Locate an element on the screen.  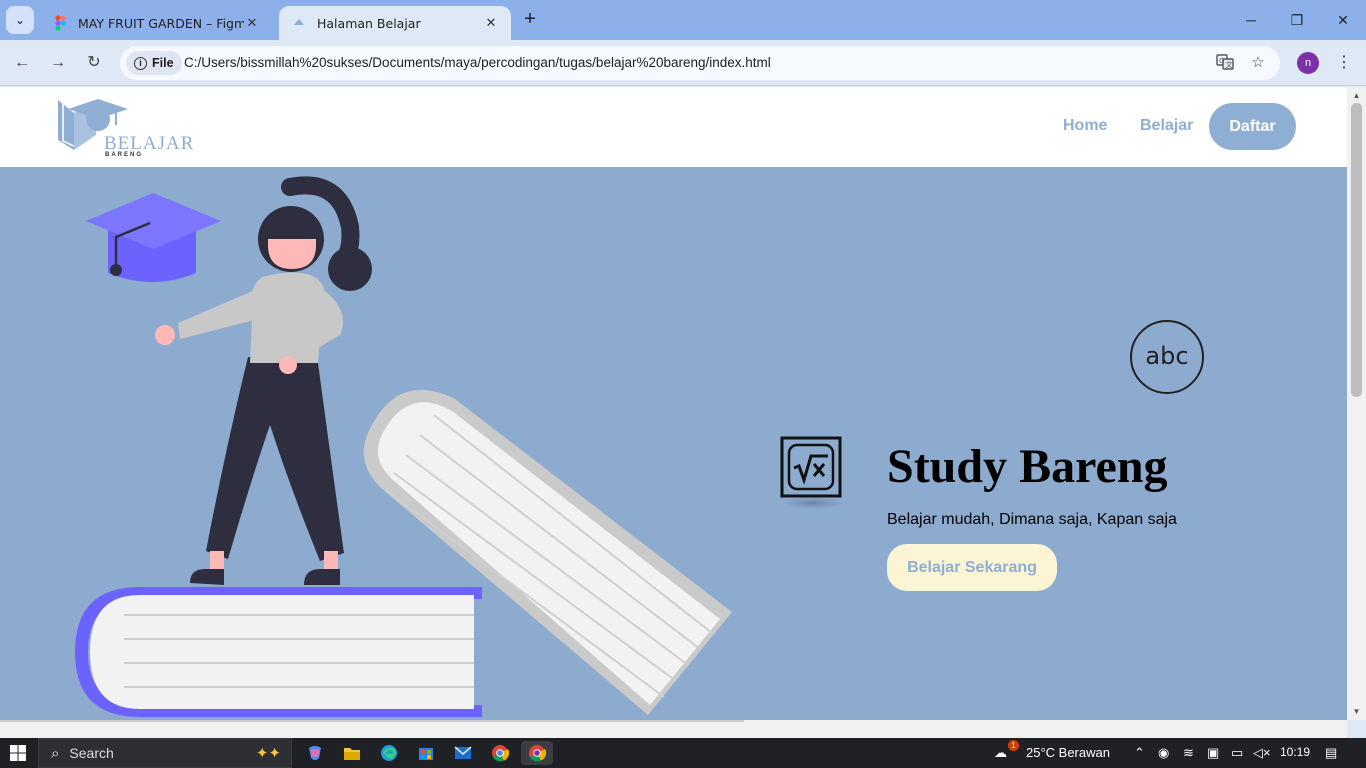
translate-icon: G文 is located at coordinates (1225, 63).